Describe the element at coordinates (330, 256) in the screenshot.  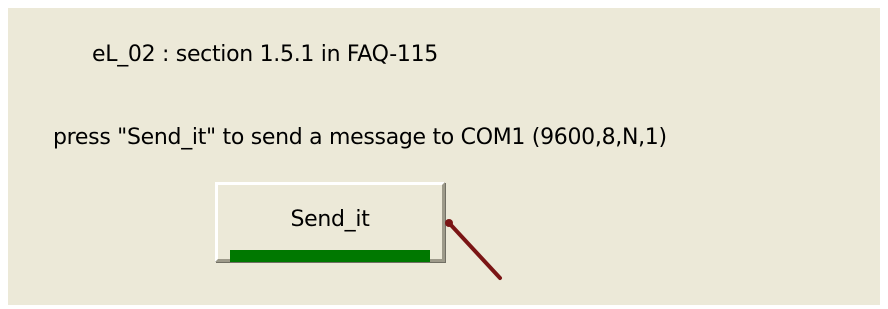
I see `send-progress-bar` at that location.